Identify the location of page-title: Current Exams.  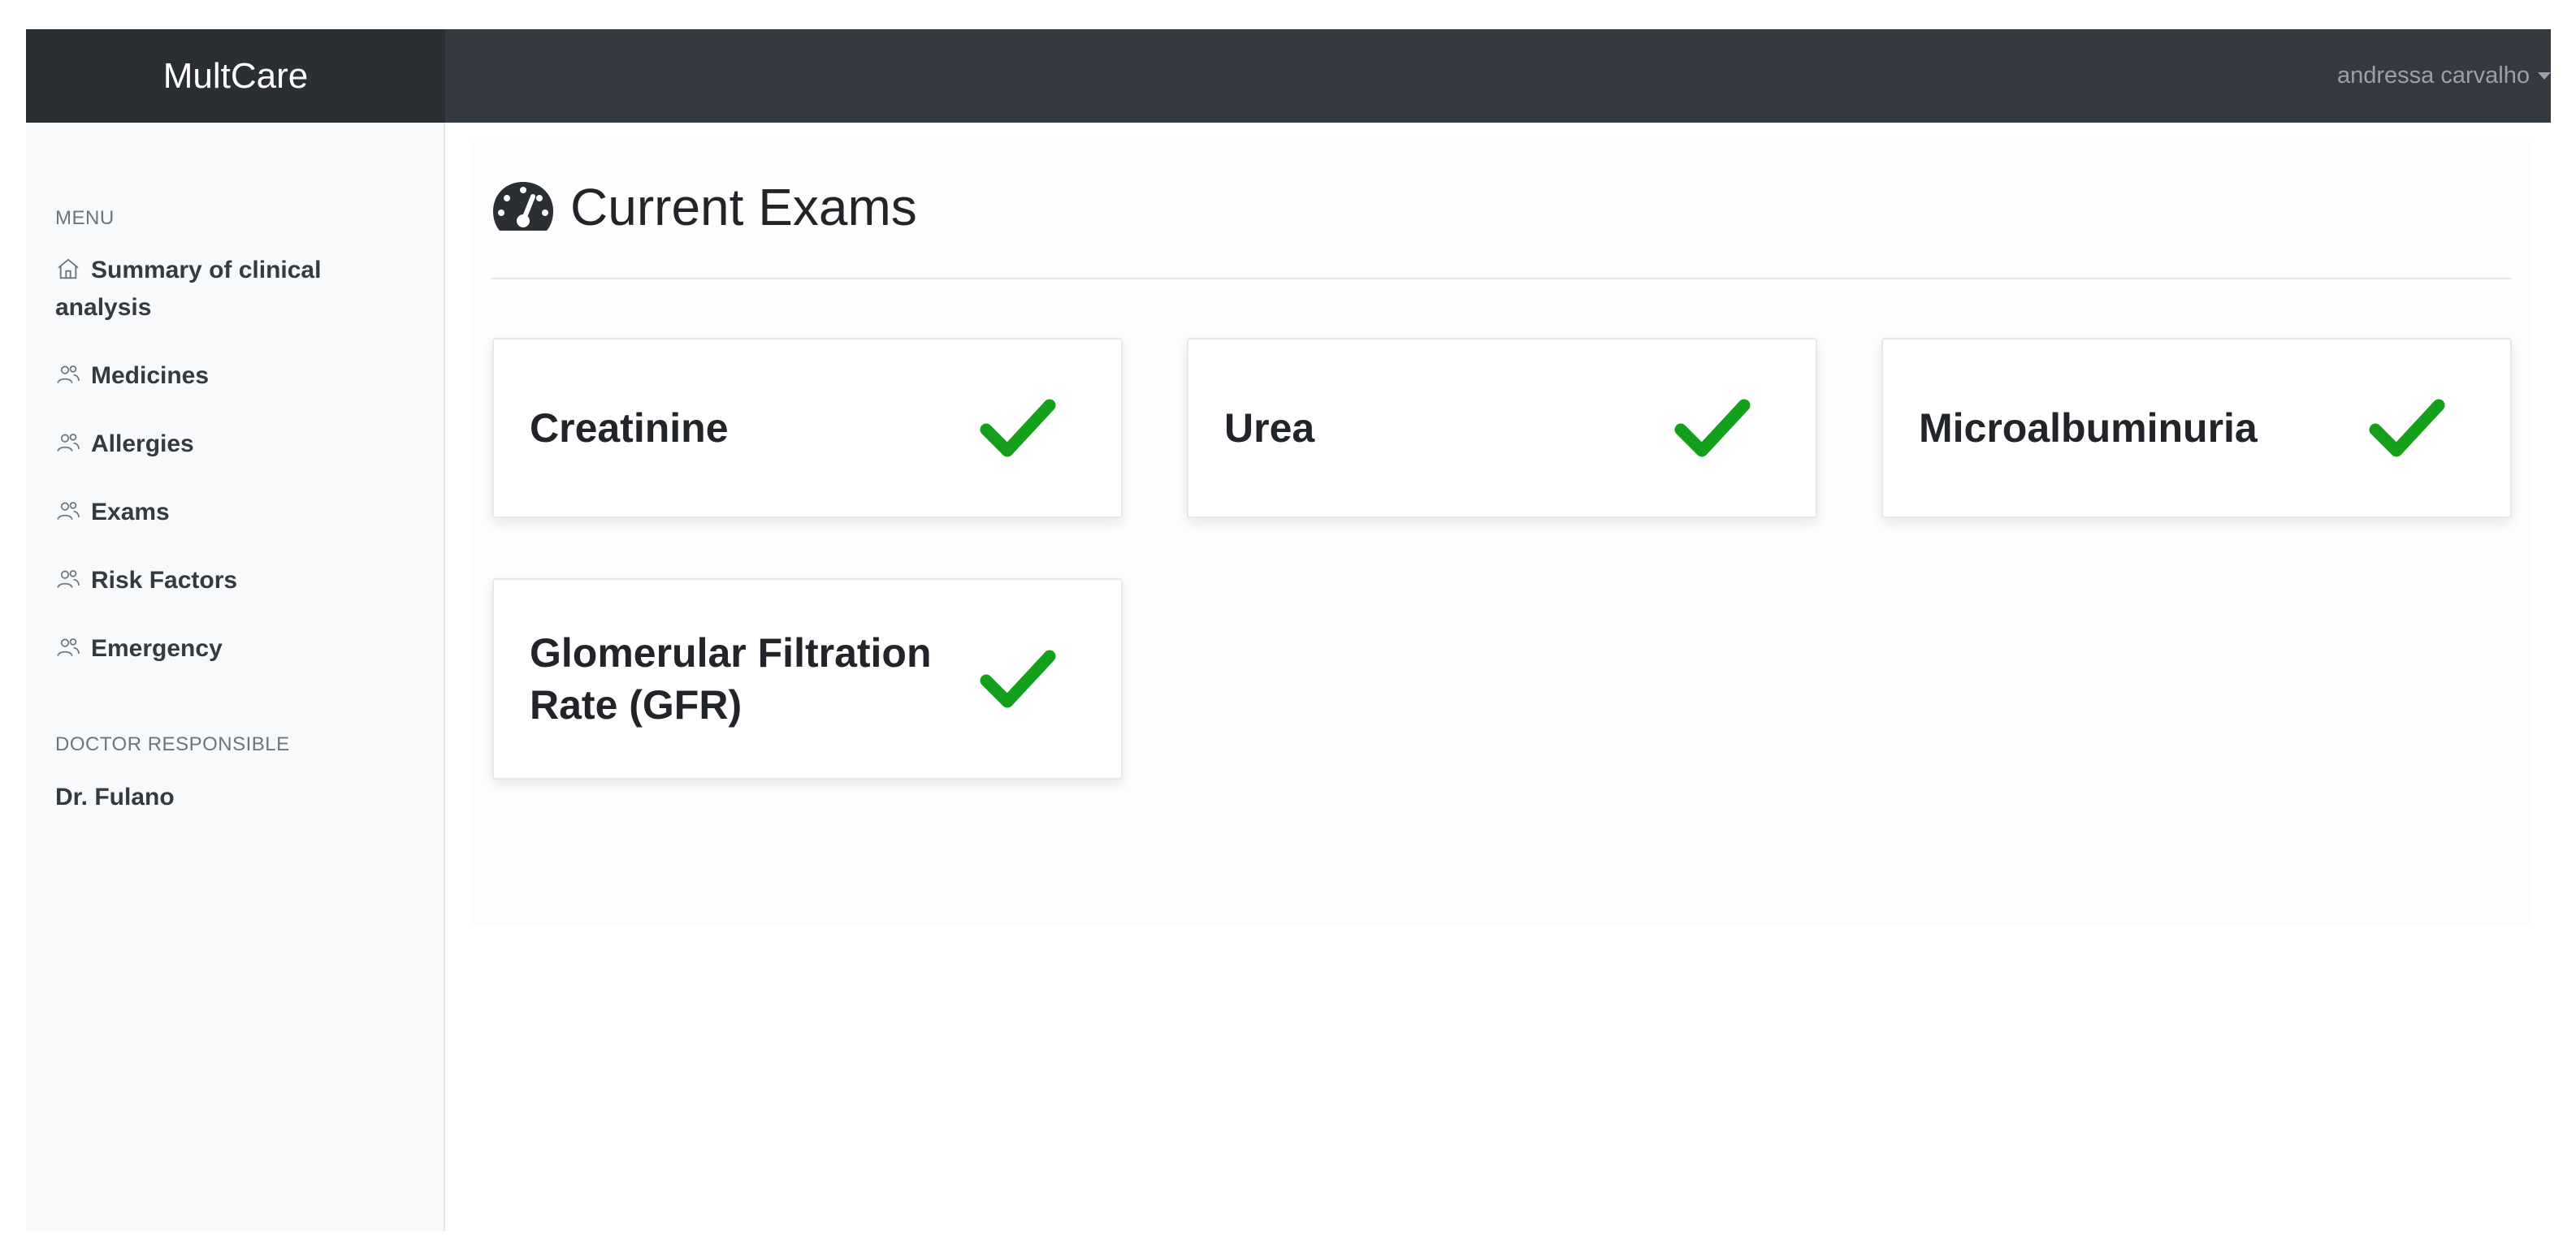
(704, 207).